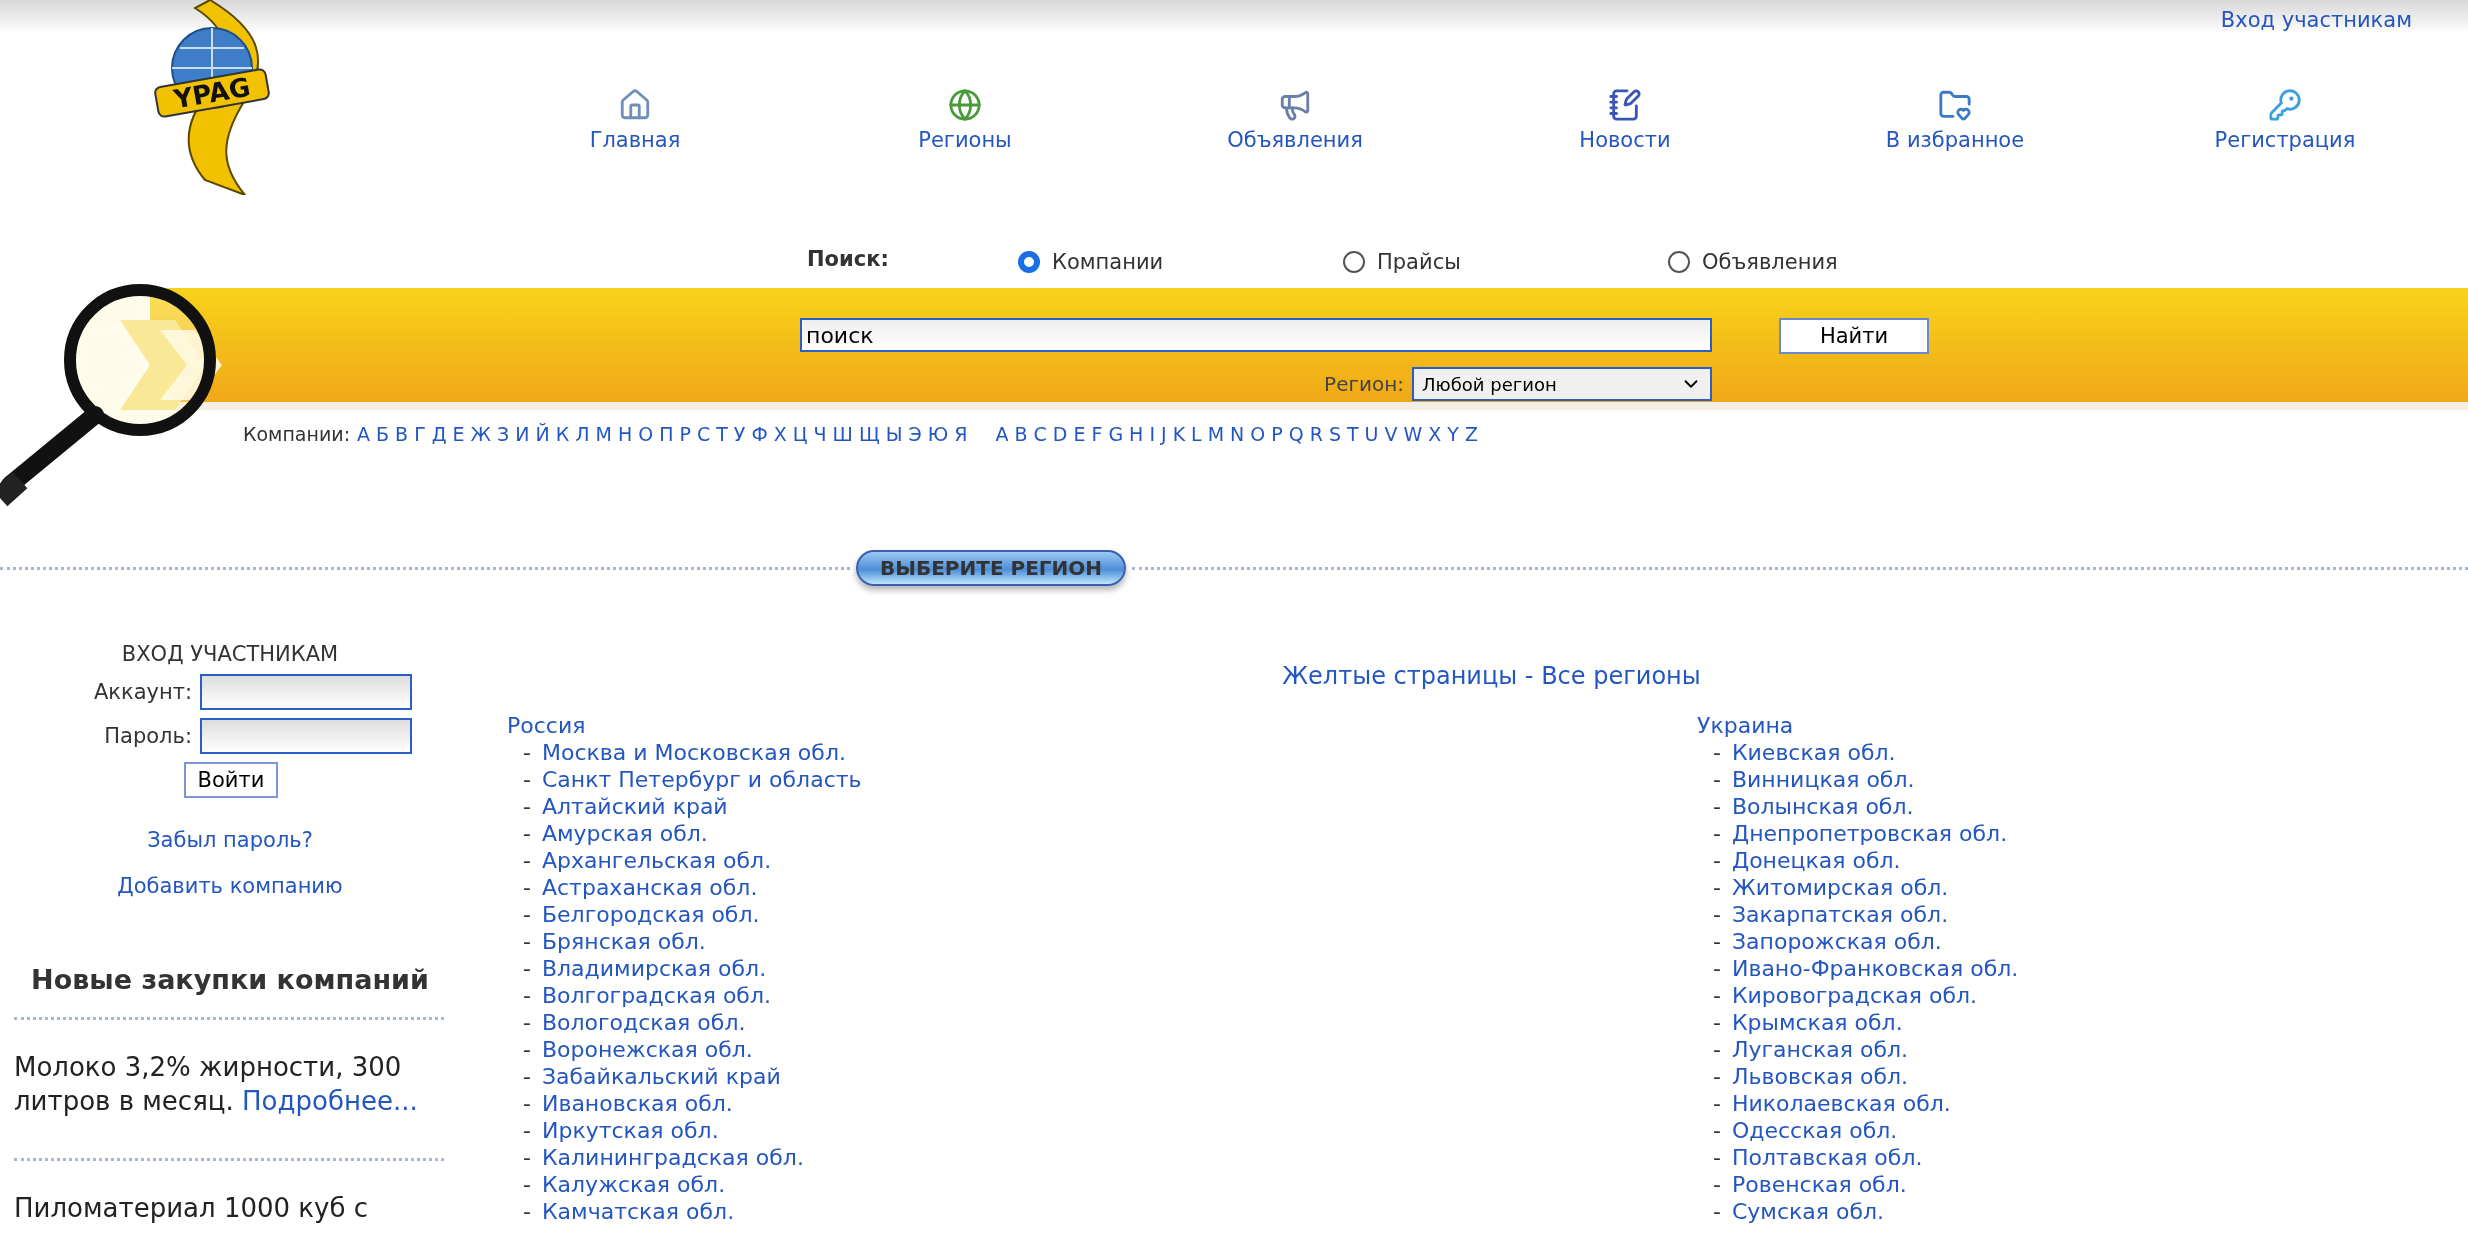 This screenshot has width=2468, height=1244. What do you see at coordinates (623, 941) in the screenshot?
I see `region-link: Брянская обл.` at bounding box center [623, 941].